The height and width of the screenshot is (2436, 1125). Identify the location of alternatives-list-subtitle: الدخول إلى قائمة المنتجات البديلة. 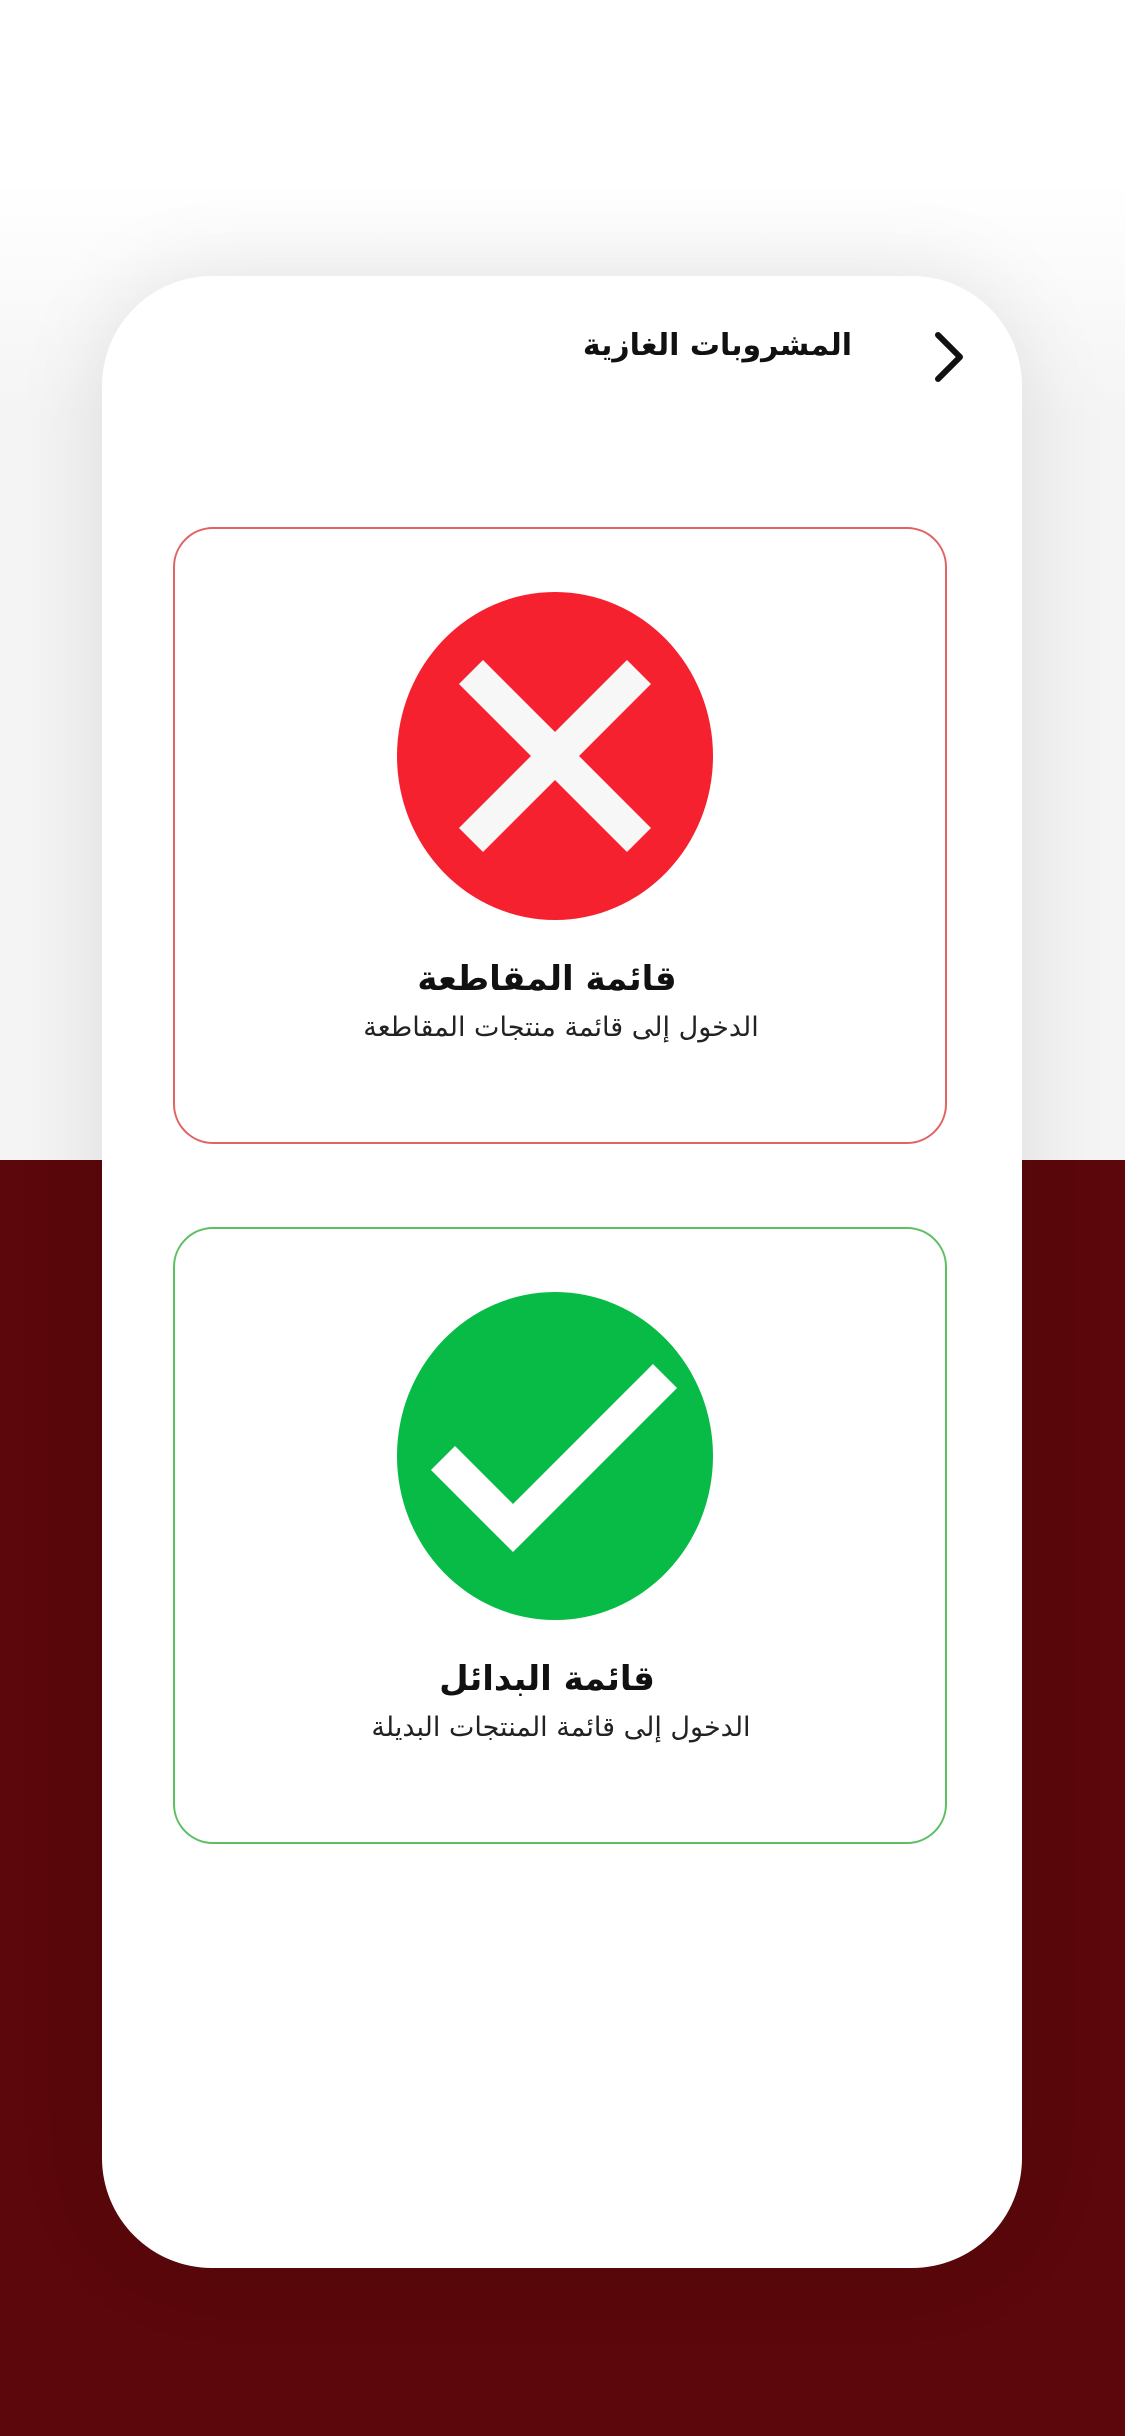
(561, 1727).